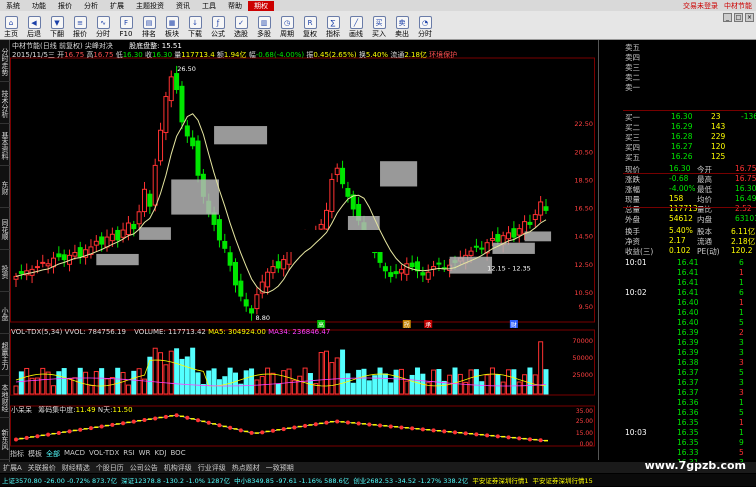 Image resolution: width=756 pixels, height=487 pixels. What do you see at coordinates (160, 454) in the screenshot?
I see `indicator-tab-7: KDJ` at bounding box center [160, 454].